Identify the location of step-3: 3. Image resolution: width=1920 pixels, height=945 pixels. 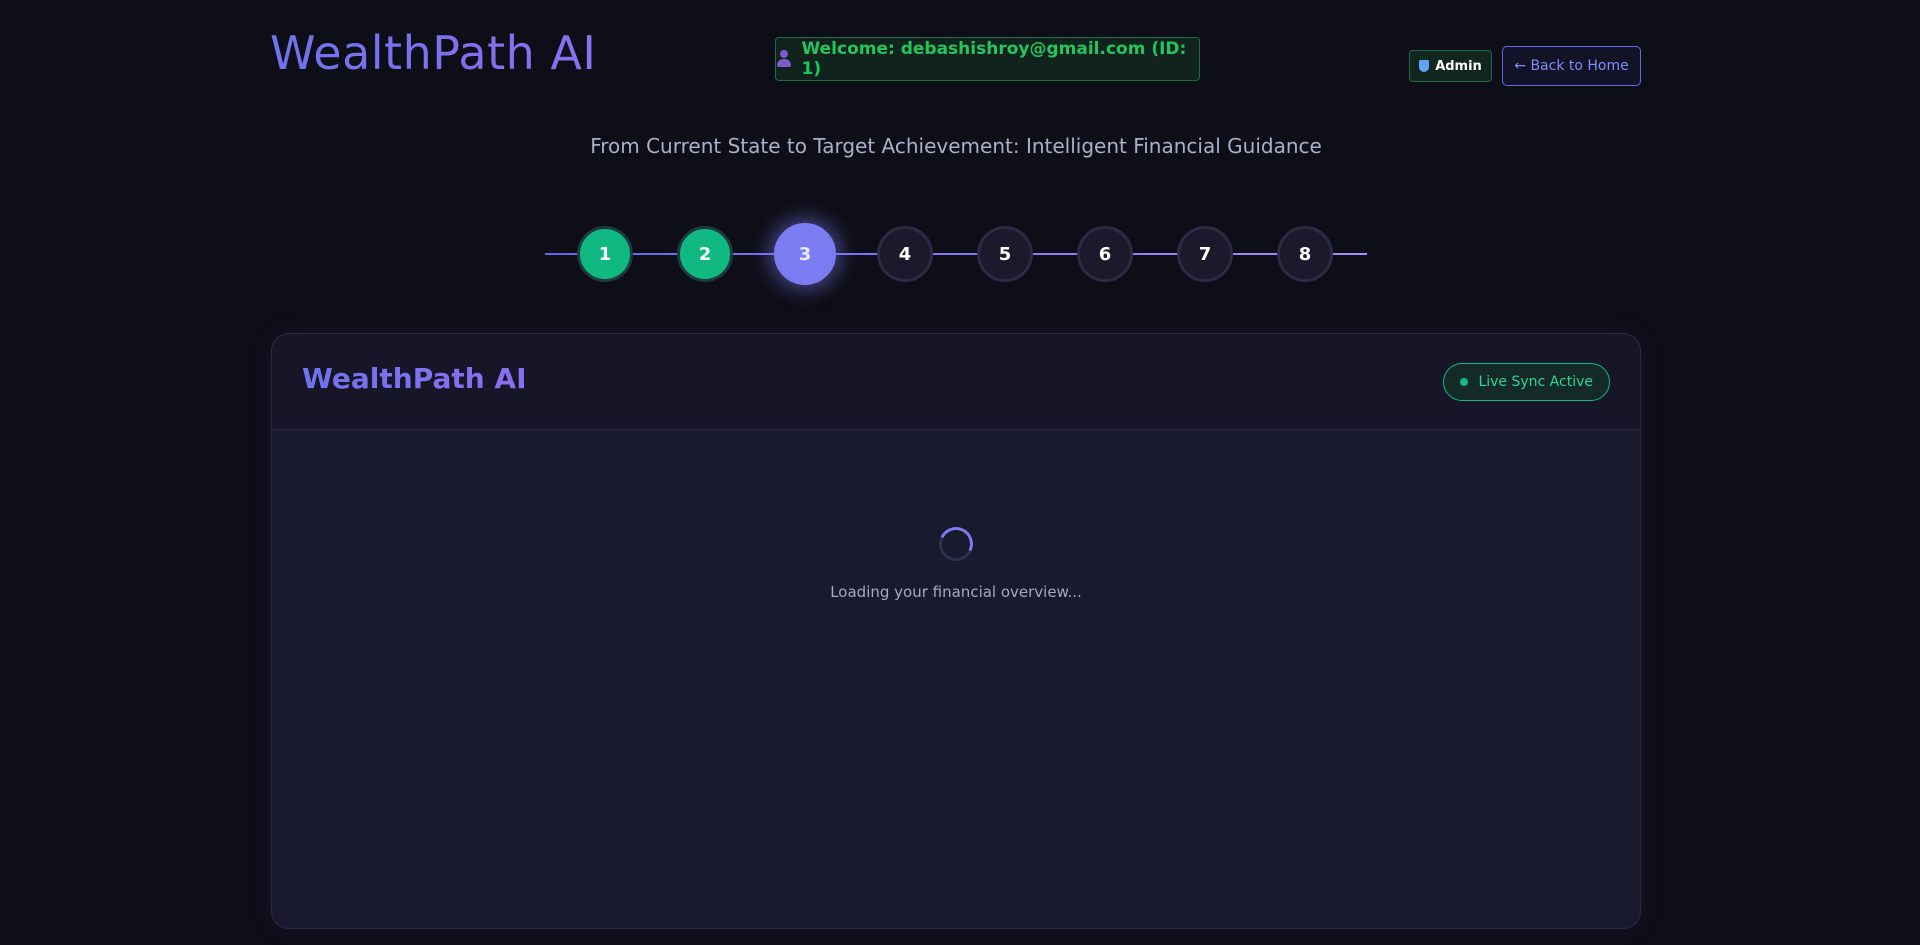
(805, 254).